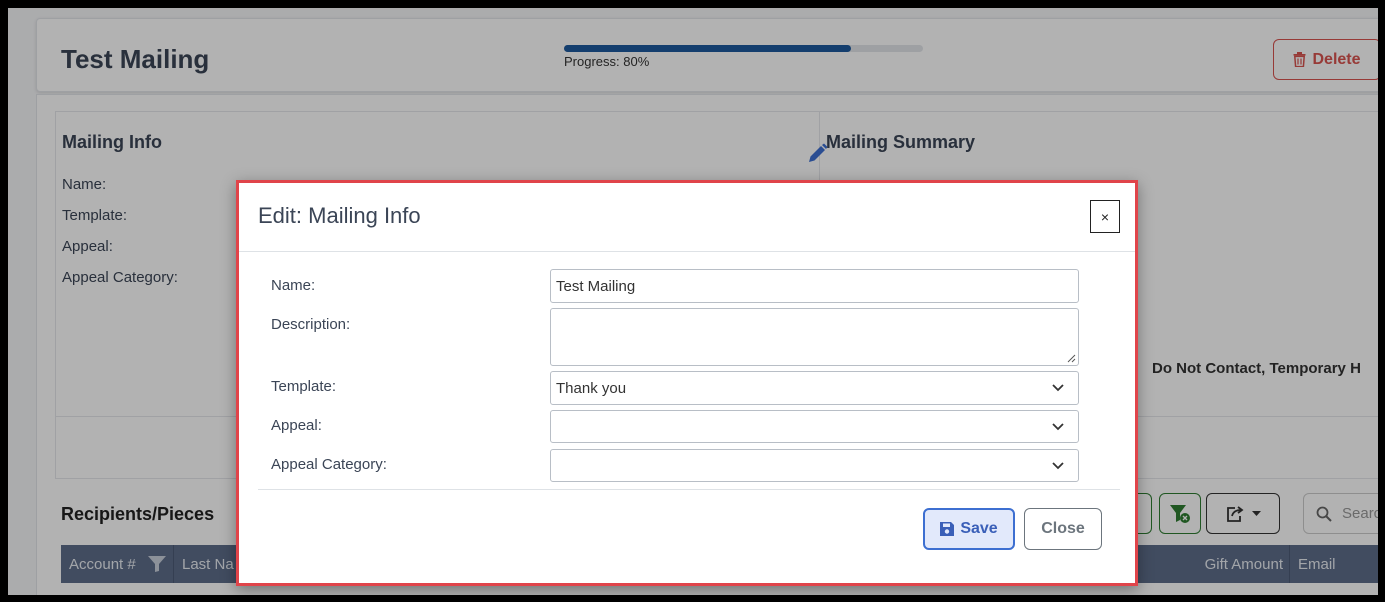 This screenshot has width=1385, height=602. What do you see at coordinates (304, 386) in the screenshot?
I see `template-label: Template:` at bounding box center [304, 386].